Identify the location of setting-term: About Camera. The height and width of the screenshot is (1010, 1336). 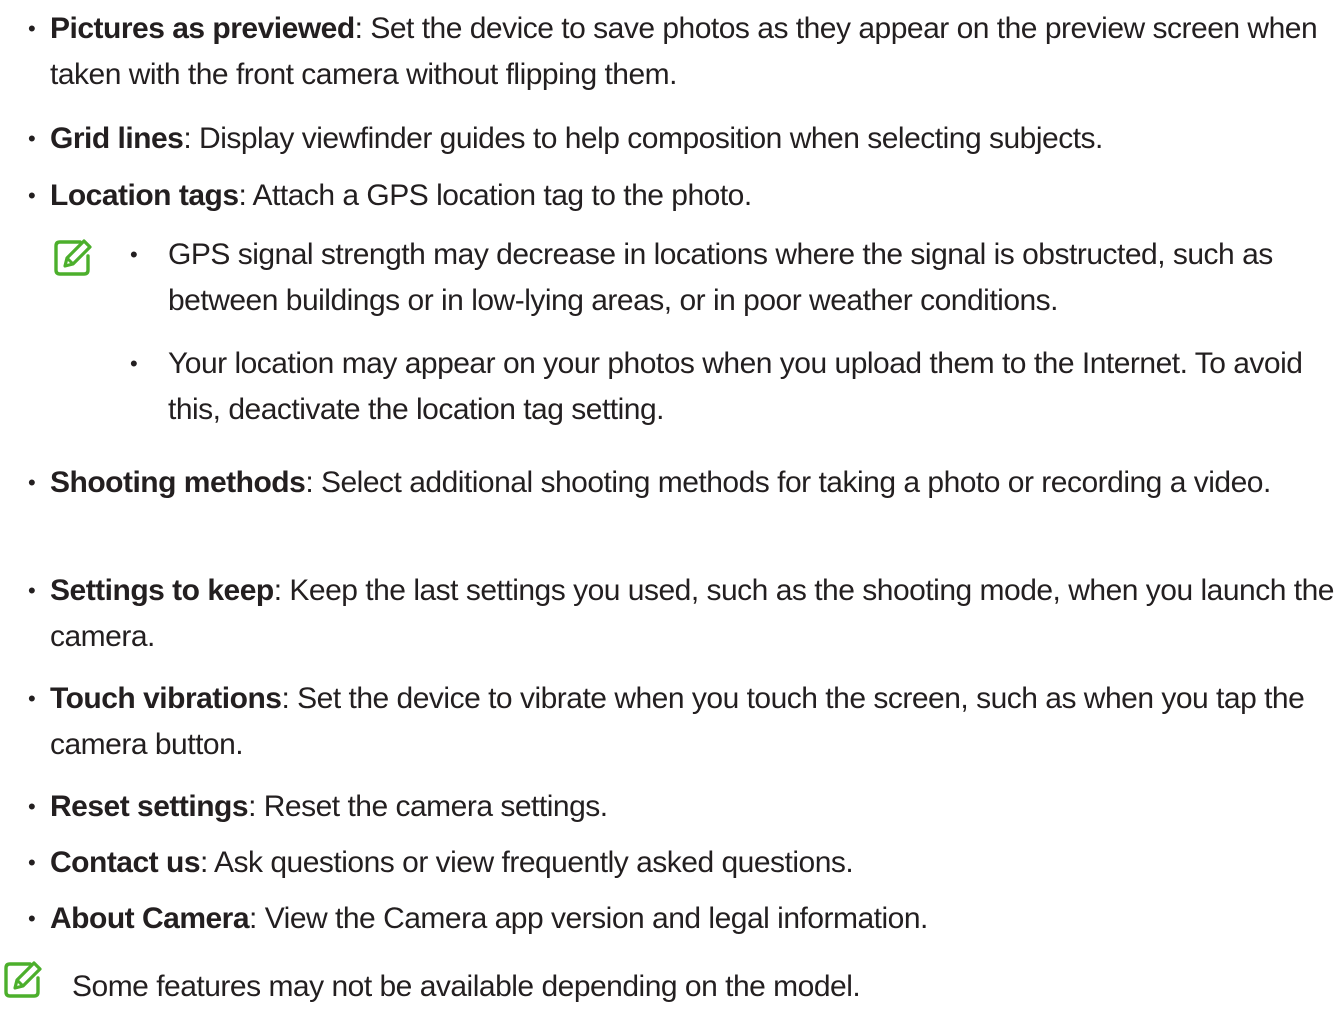
(150, 918).